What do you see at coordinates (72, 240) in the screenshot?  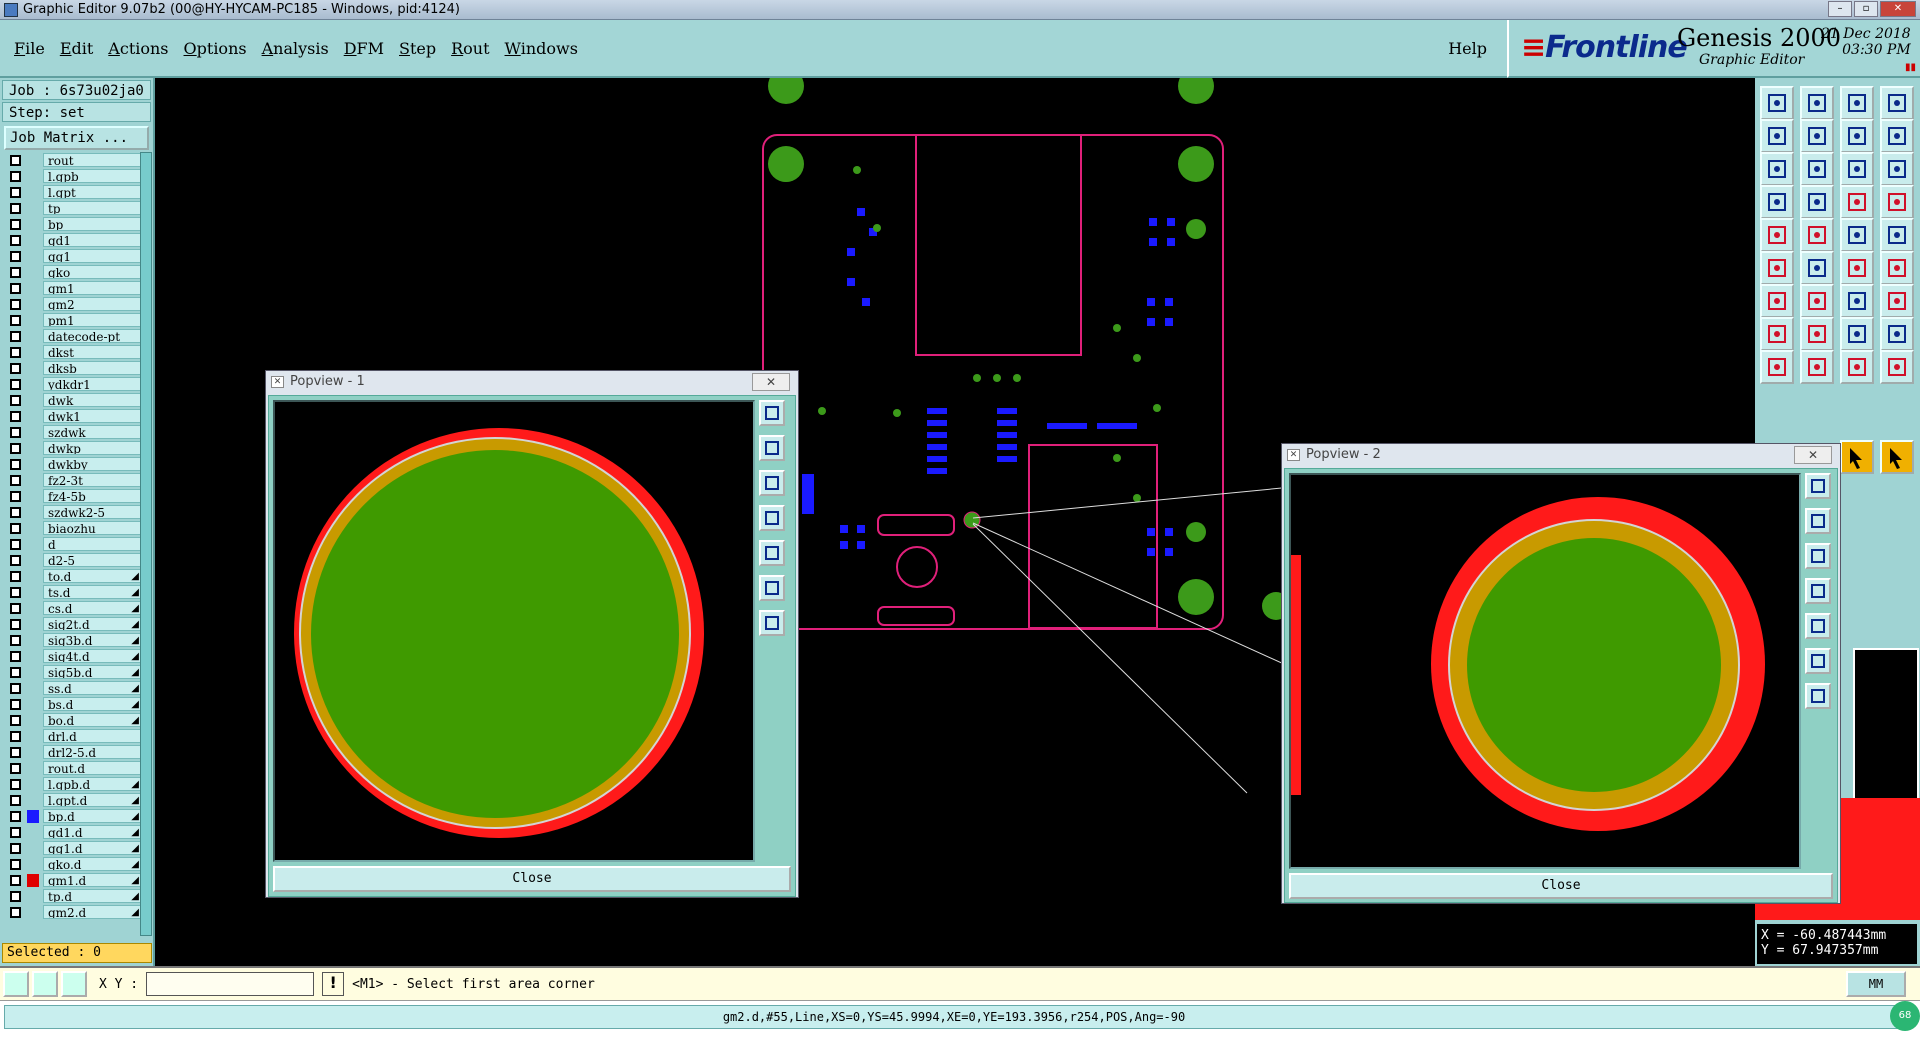 I see `layer-row: gd1` at bounding box center [72, 240].